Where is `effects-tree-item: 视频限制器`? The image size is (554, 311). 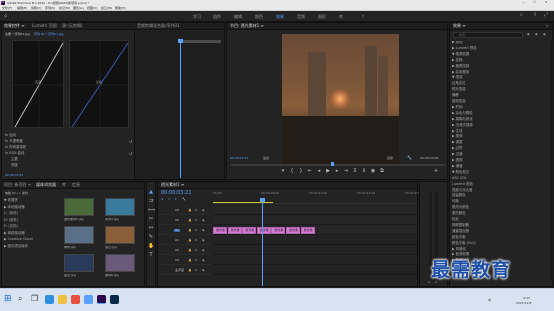 effects-tree-item: 视频限制器 is located at coordinates (460, 225).